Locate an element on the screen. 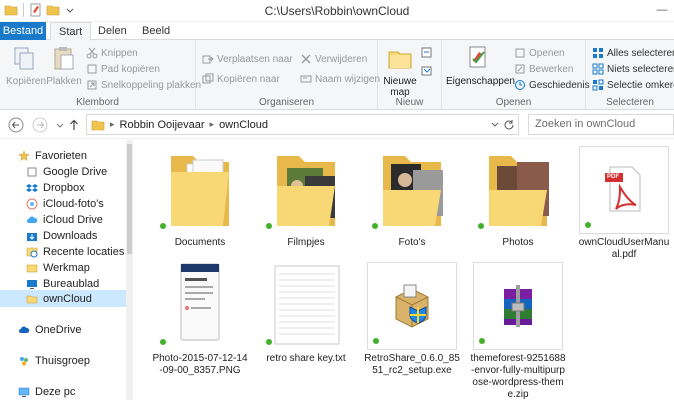 This screenshot has height=400, width=674. clipboard-icon is located at coordinates (64, 58).